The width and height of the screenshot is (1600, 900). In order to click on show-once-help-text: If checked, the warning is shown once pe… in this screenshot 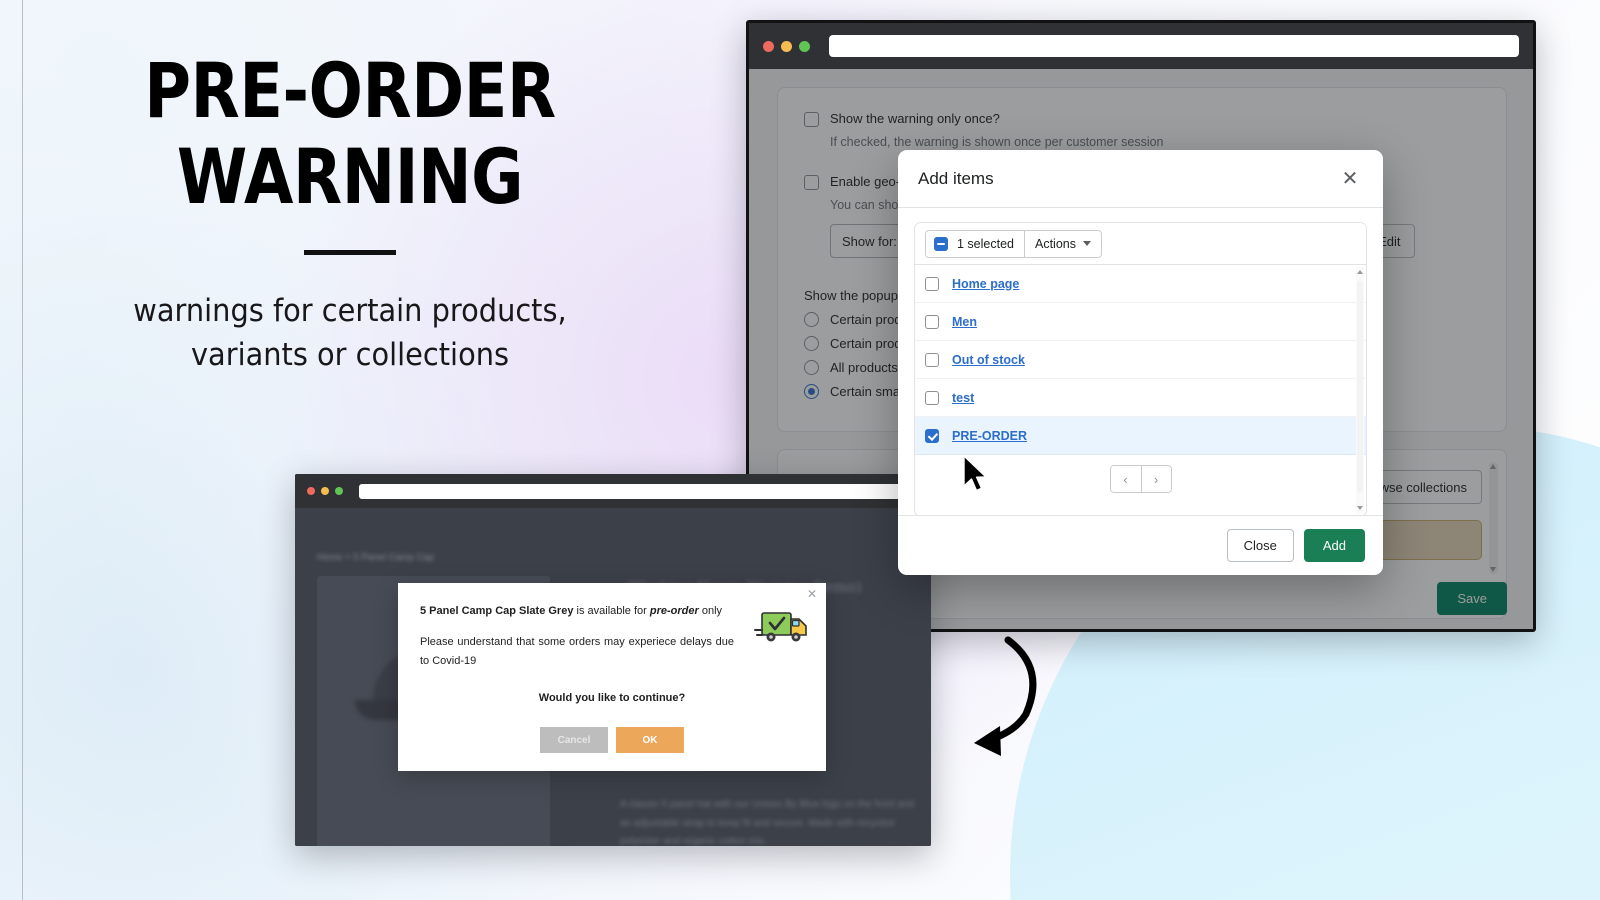, I will do `click(997, 141)`.